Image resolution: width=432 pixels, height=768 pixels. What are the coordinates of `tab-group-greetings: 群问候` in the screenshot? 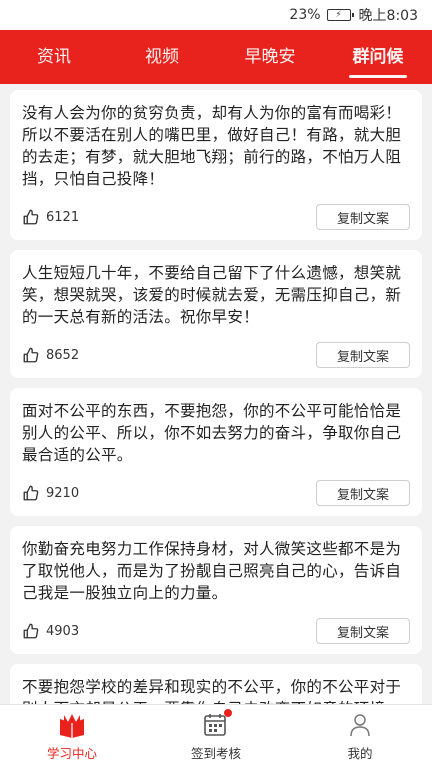 It's located at (378, 57).